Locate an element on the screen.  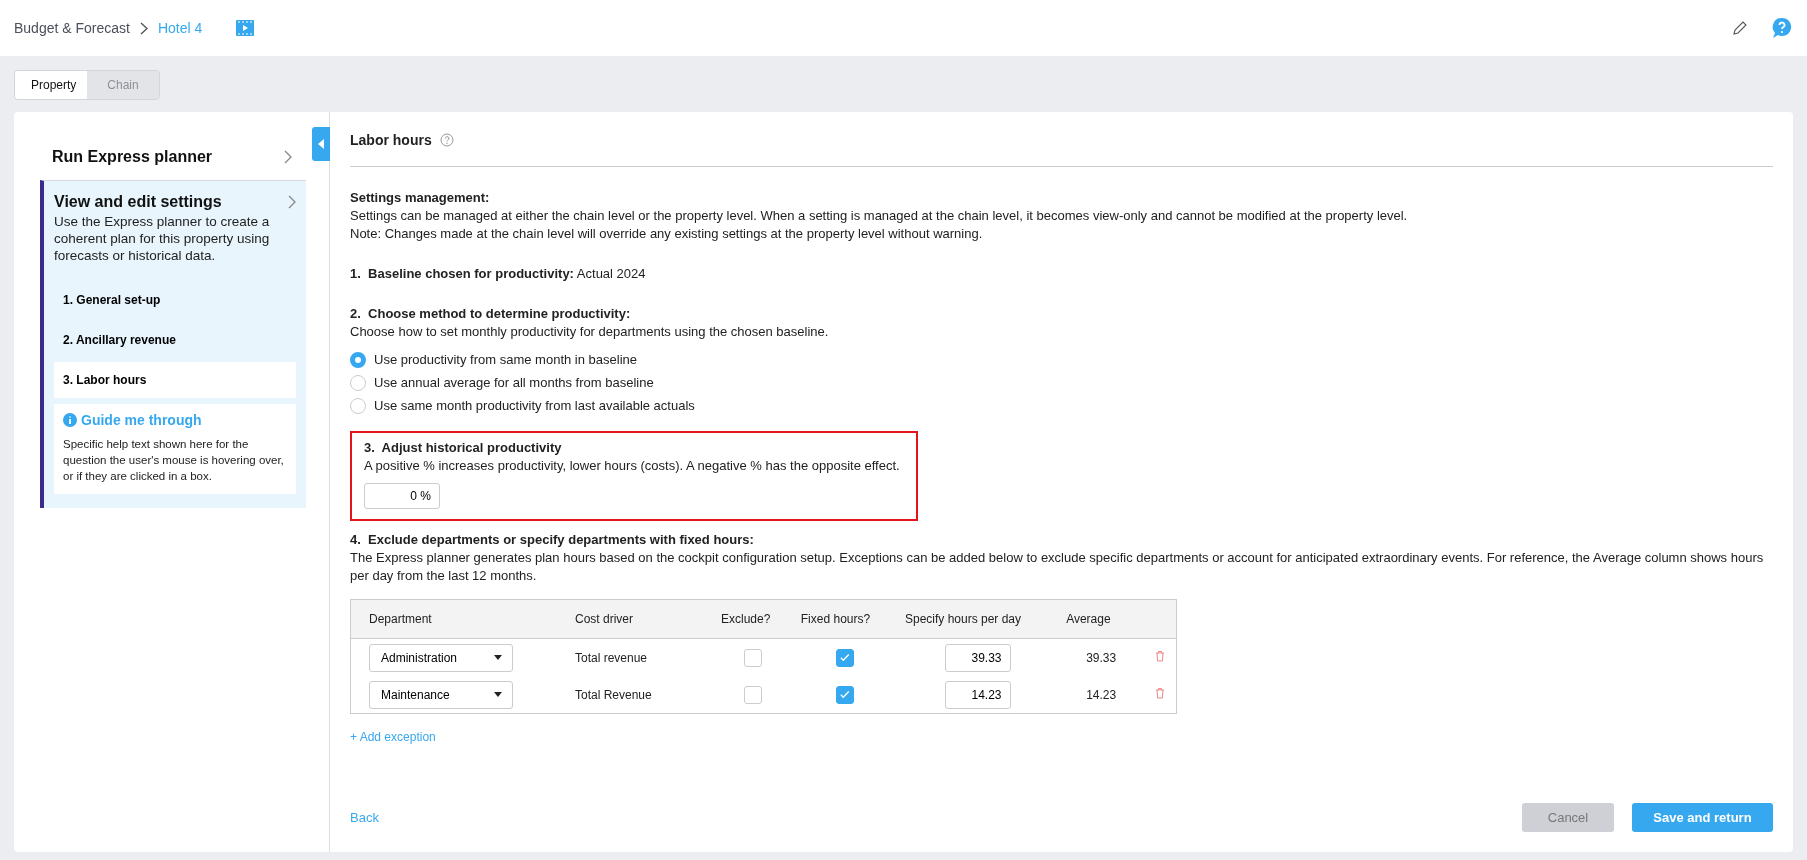
section-text: Choose how to set monthly productivity for departments using the chosen baseline. is located at coordinates (590, 332).